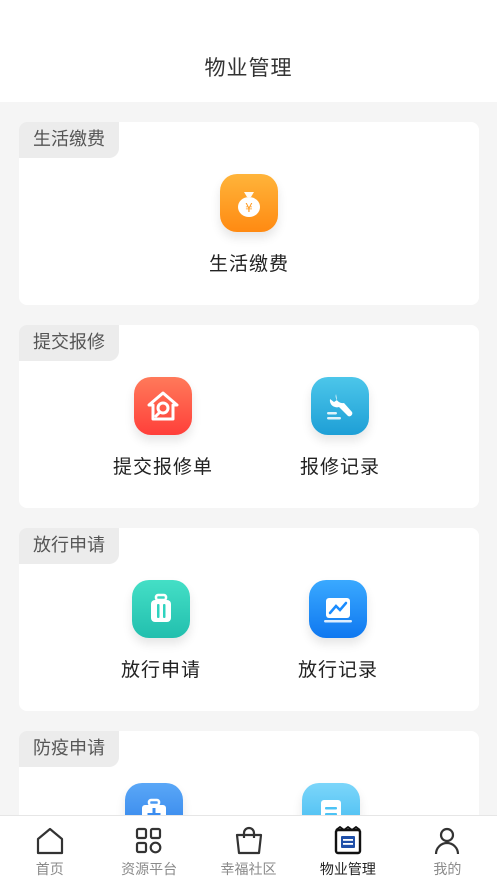 The image size is (497, 885). I want to click on release-apply-entry: 放行申请, so click(161, 631).